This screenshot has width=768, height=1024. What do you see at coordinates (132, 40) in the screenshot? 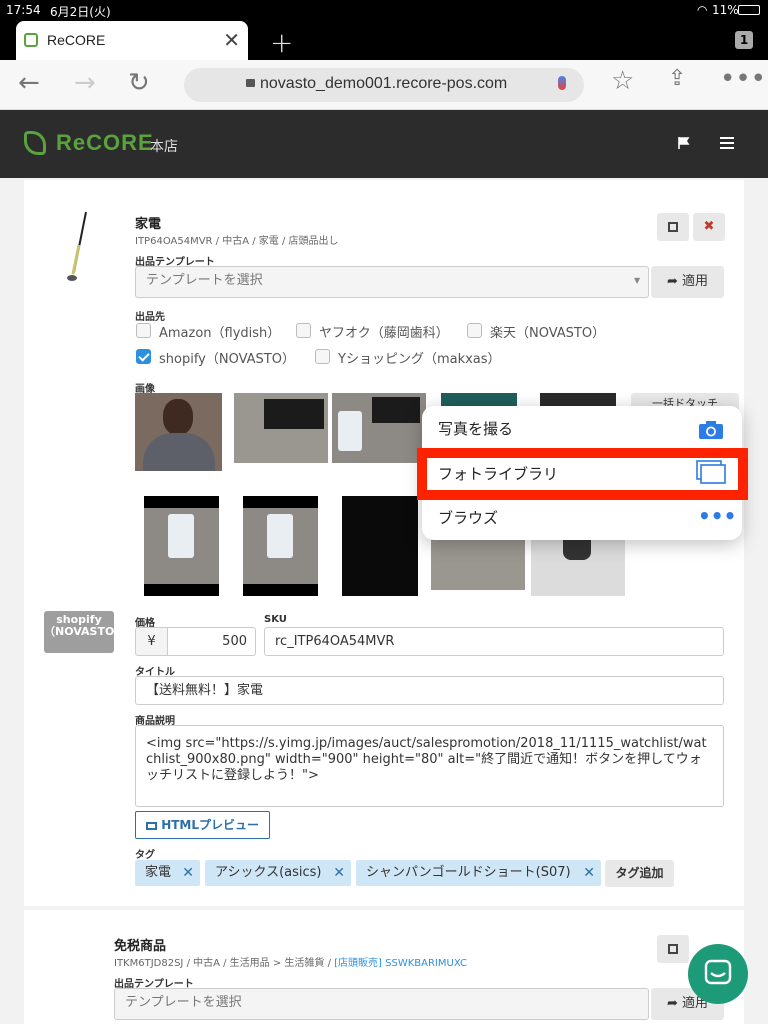
I see `browser-tab: ReCORE ✕` at bounding box center [132, 40].